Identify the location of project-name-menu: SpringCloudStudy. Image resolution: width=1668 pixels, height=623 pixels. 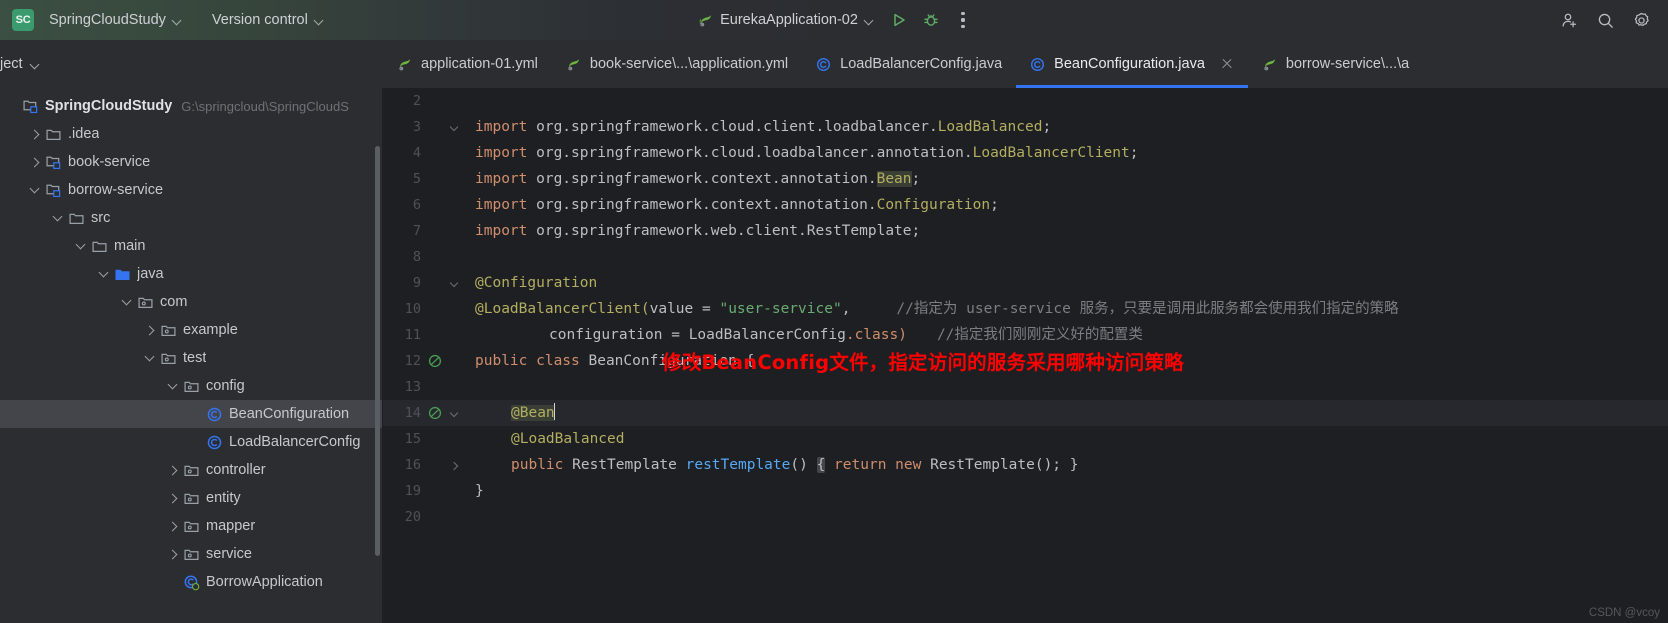
(115, 20).